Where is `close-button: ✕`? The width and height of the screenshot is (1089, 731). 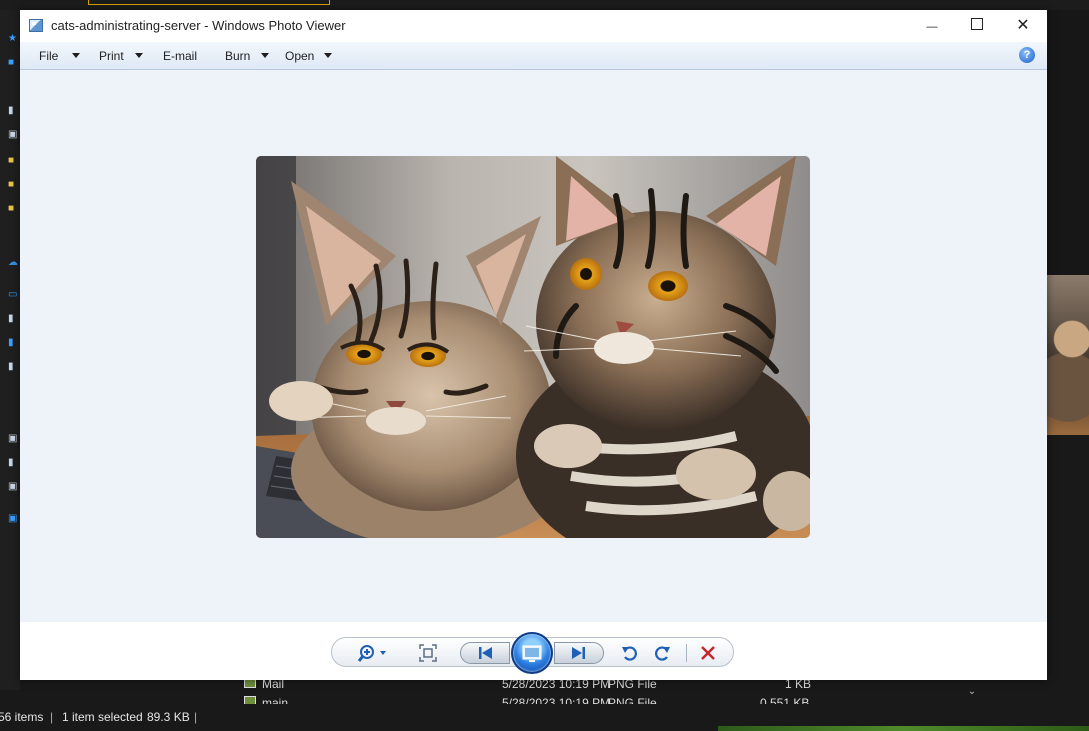 close-button: ✕ is located at coordinates (1023, 26).